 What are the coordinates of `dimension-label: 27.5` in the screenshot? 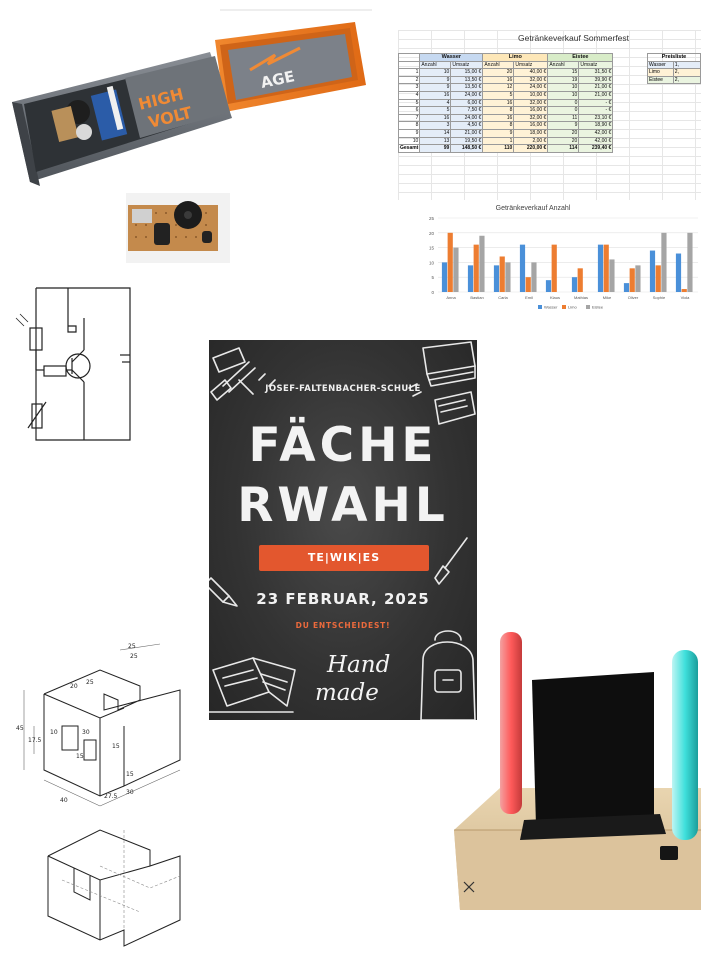 It's located at (111, 796).